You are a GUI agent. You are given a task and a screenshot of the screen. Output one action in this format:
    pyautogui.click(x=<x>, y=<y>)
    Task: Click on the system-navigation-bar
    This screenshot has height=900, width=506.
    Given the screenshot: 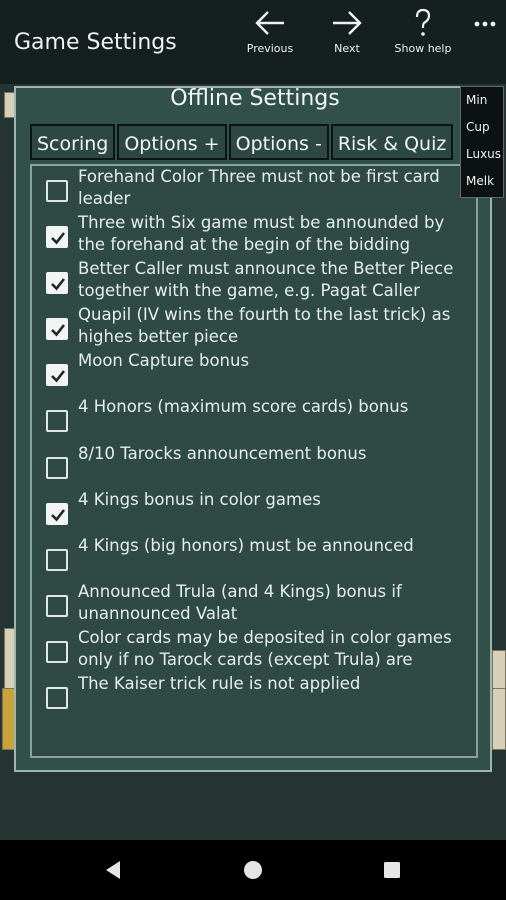 What is the action you would take?
    pyautogui.click(x=253, y=870)
    